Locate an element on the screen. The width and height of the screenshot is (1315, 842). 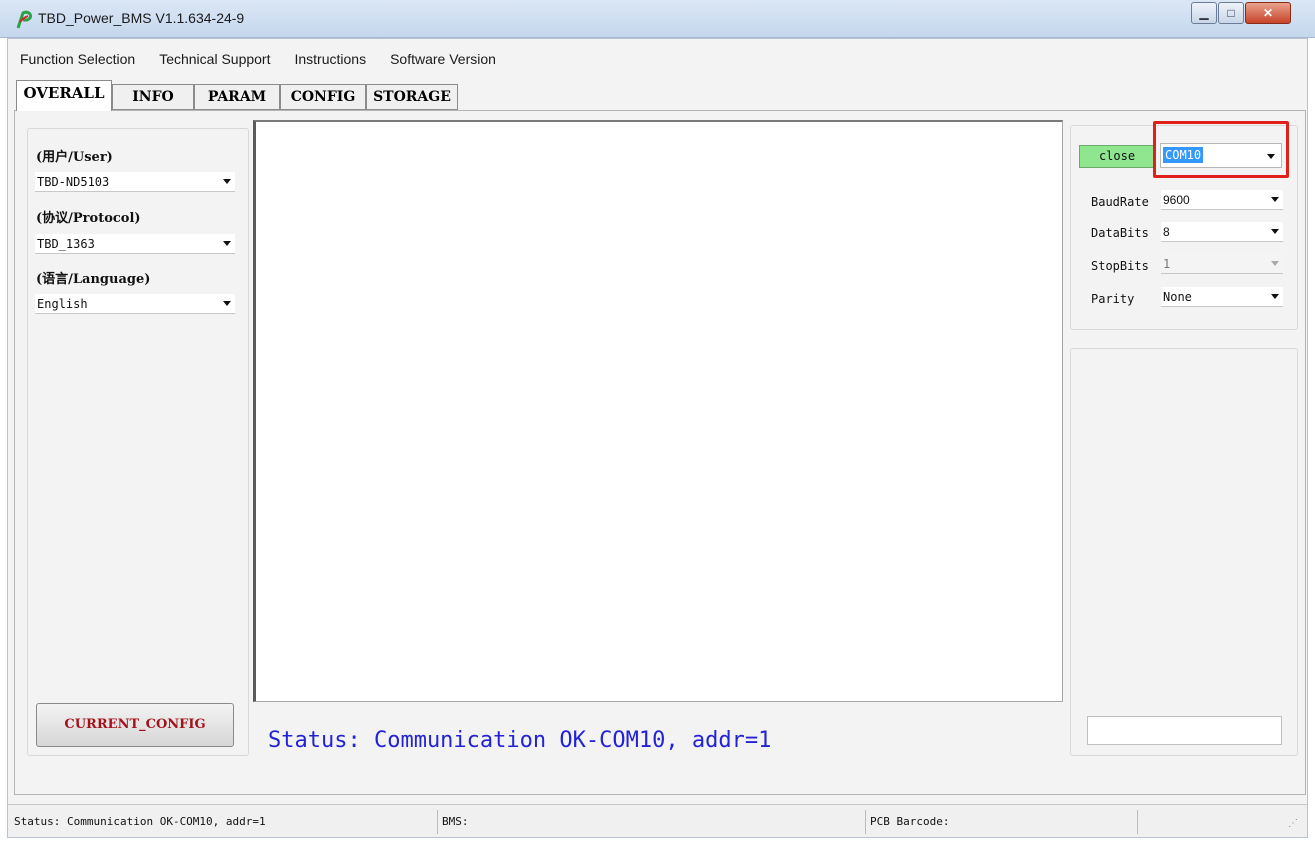
close-port-button: close is located at coordinates (1117, 156).